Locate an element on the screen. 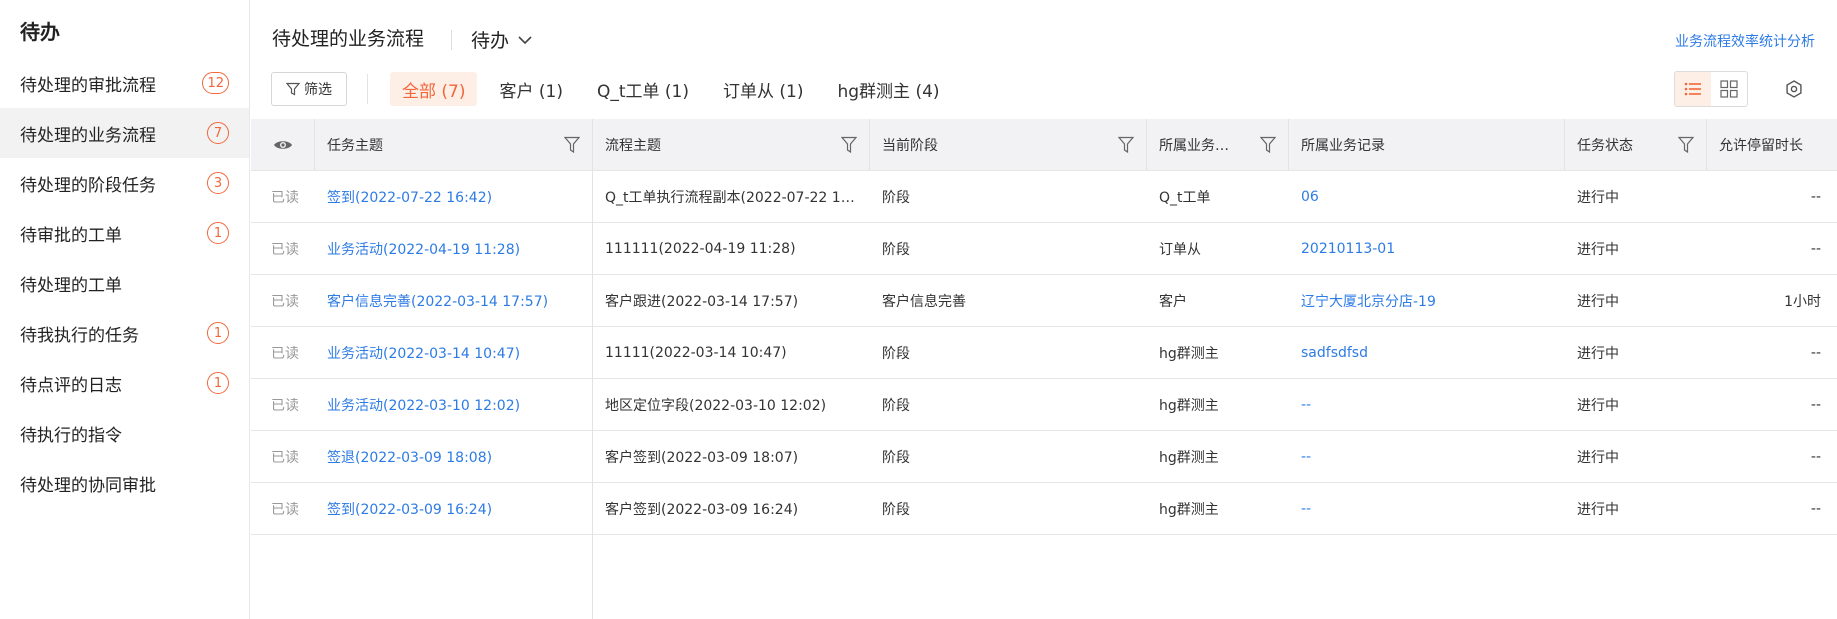 The width and height of the screenshot is (1837, 619). read-column-header is located at coordinates (283, 145).